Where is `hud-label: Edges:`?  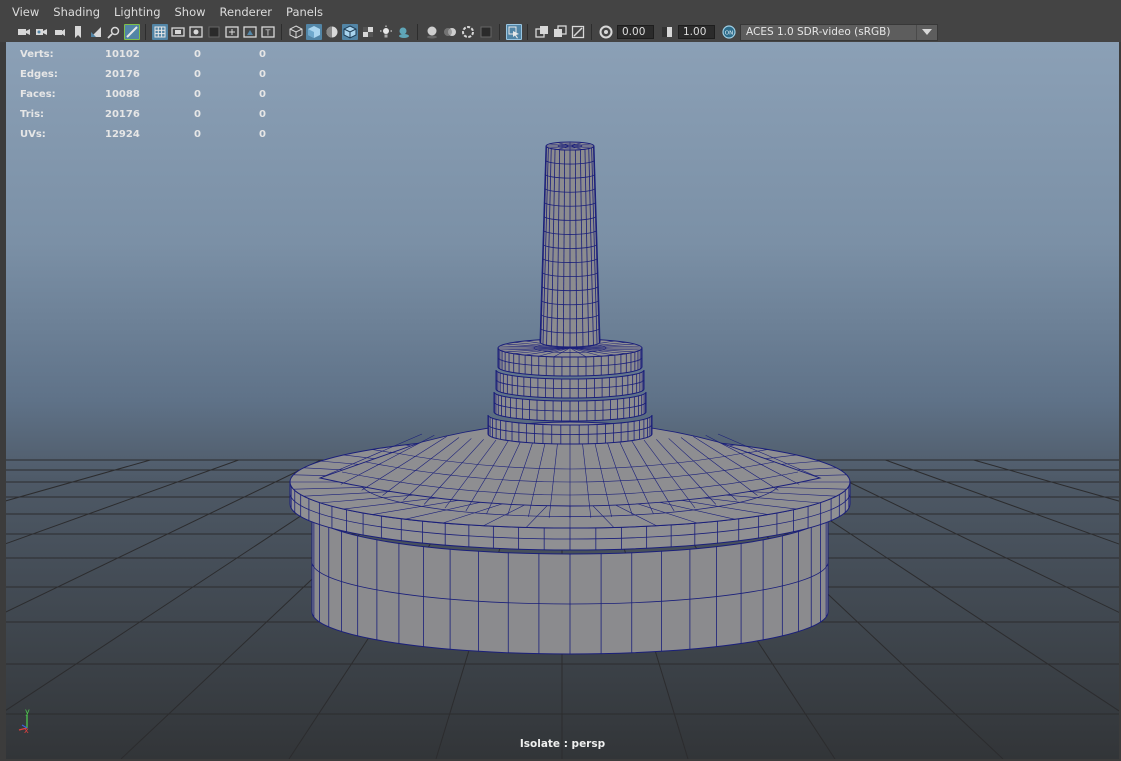 hud-label: Edges: is located at coordinates (39, 74).